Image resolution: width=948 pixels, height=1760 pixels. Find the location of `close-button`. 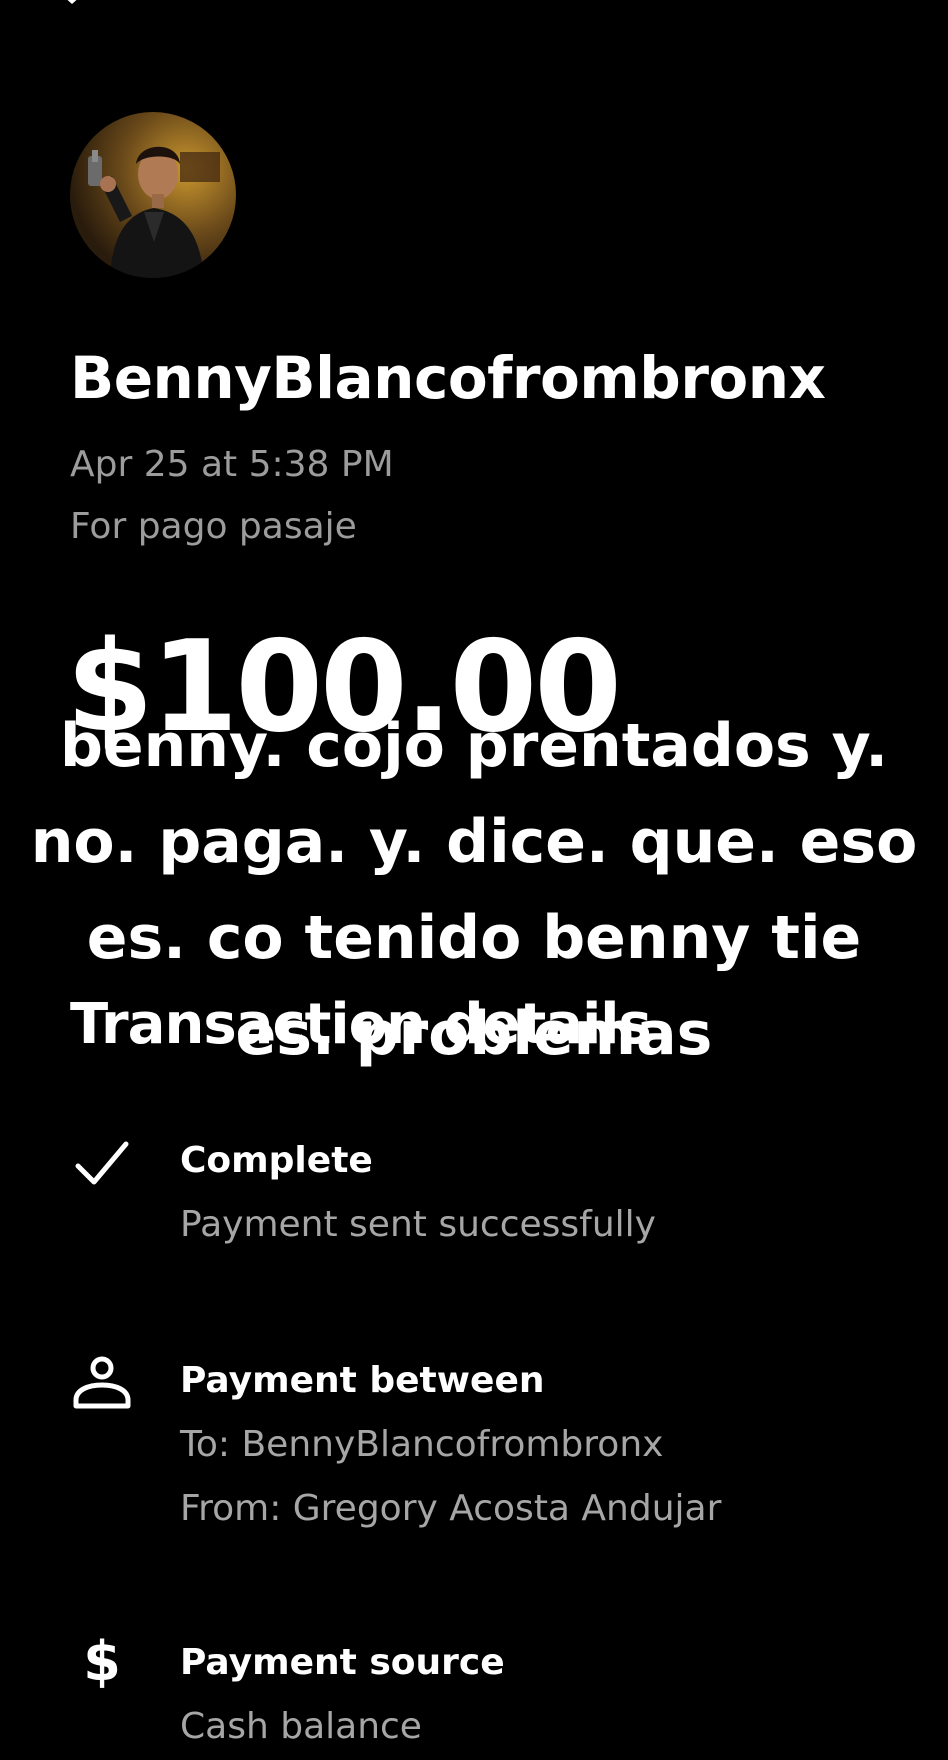

close-button is located at coordinates (72, 11).